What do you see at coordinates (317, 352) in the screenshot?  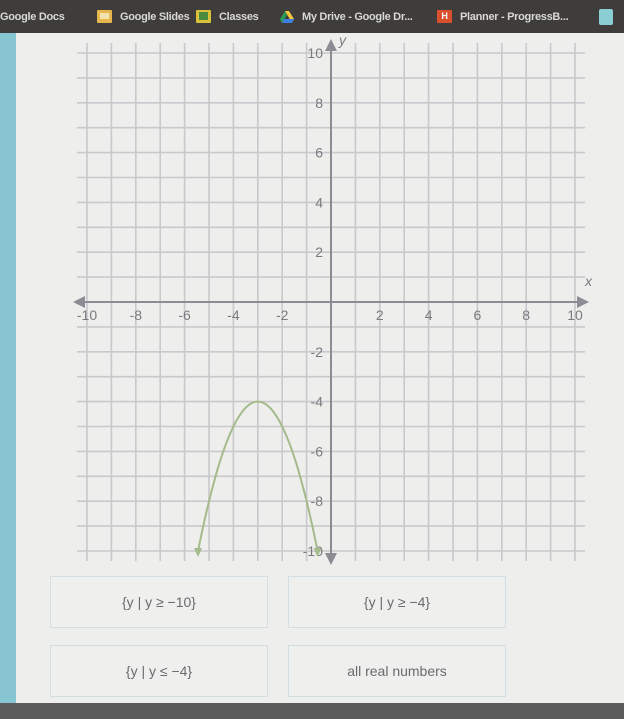 I see `y-tick-label: -2` at bounding box center [317, 352].